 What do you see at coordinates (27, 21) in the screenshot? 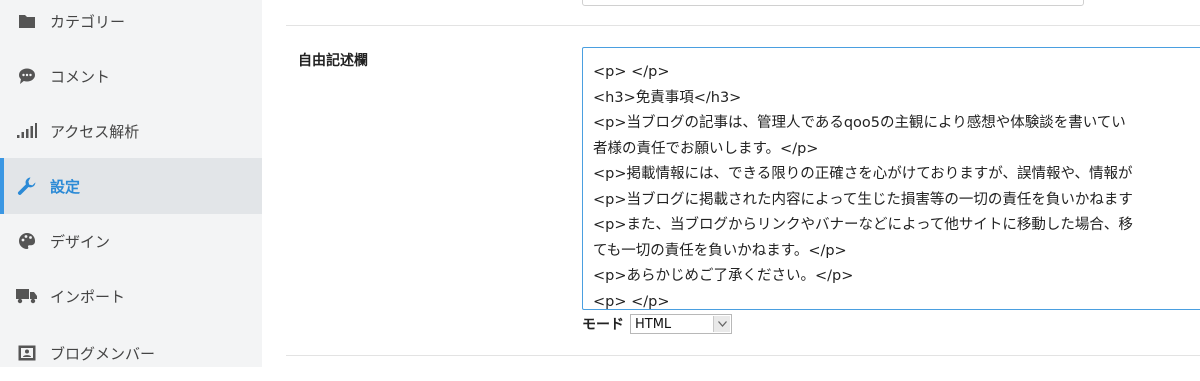
I see `folder-icon` at bounding box center [27, 21].